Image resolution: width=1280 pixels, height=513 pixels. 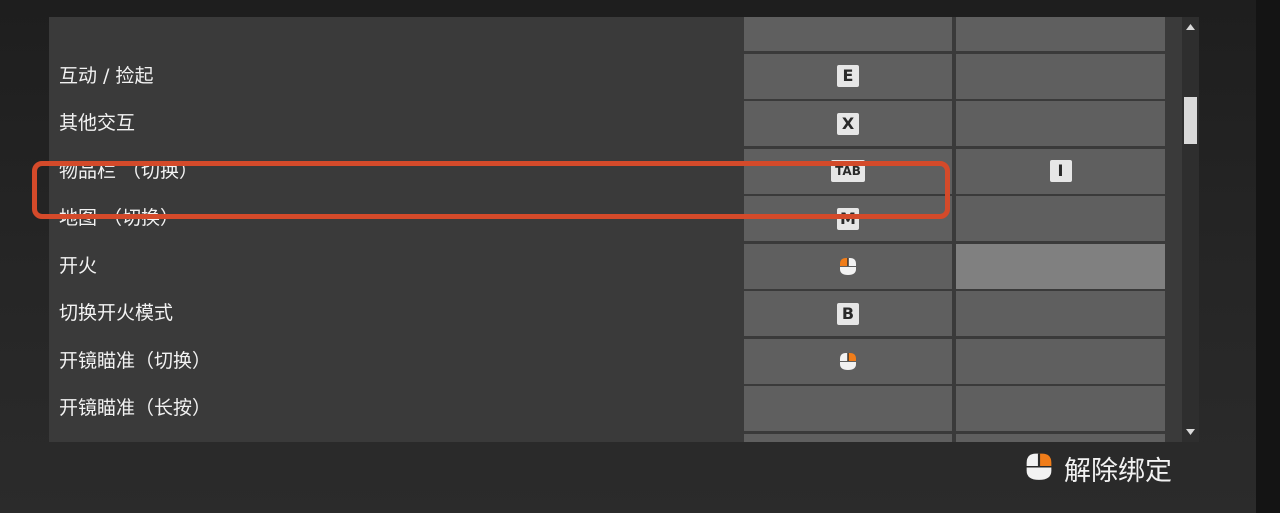 I want to click on action-label: 互动 / 捡起, so click(x=396, y=76).